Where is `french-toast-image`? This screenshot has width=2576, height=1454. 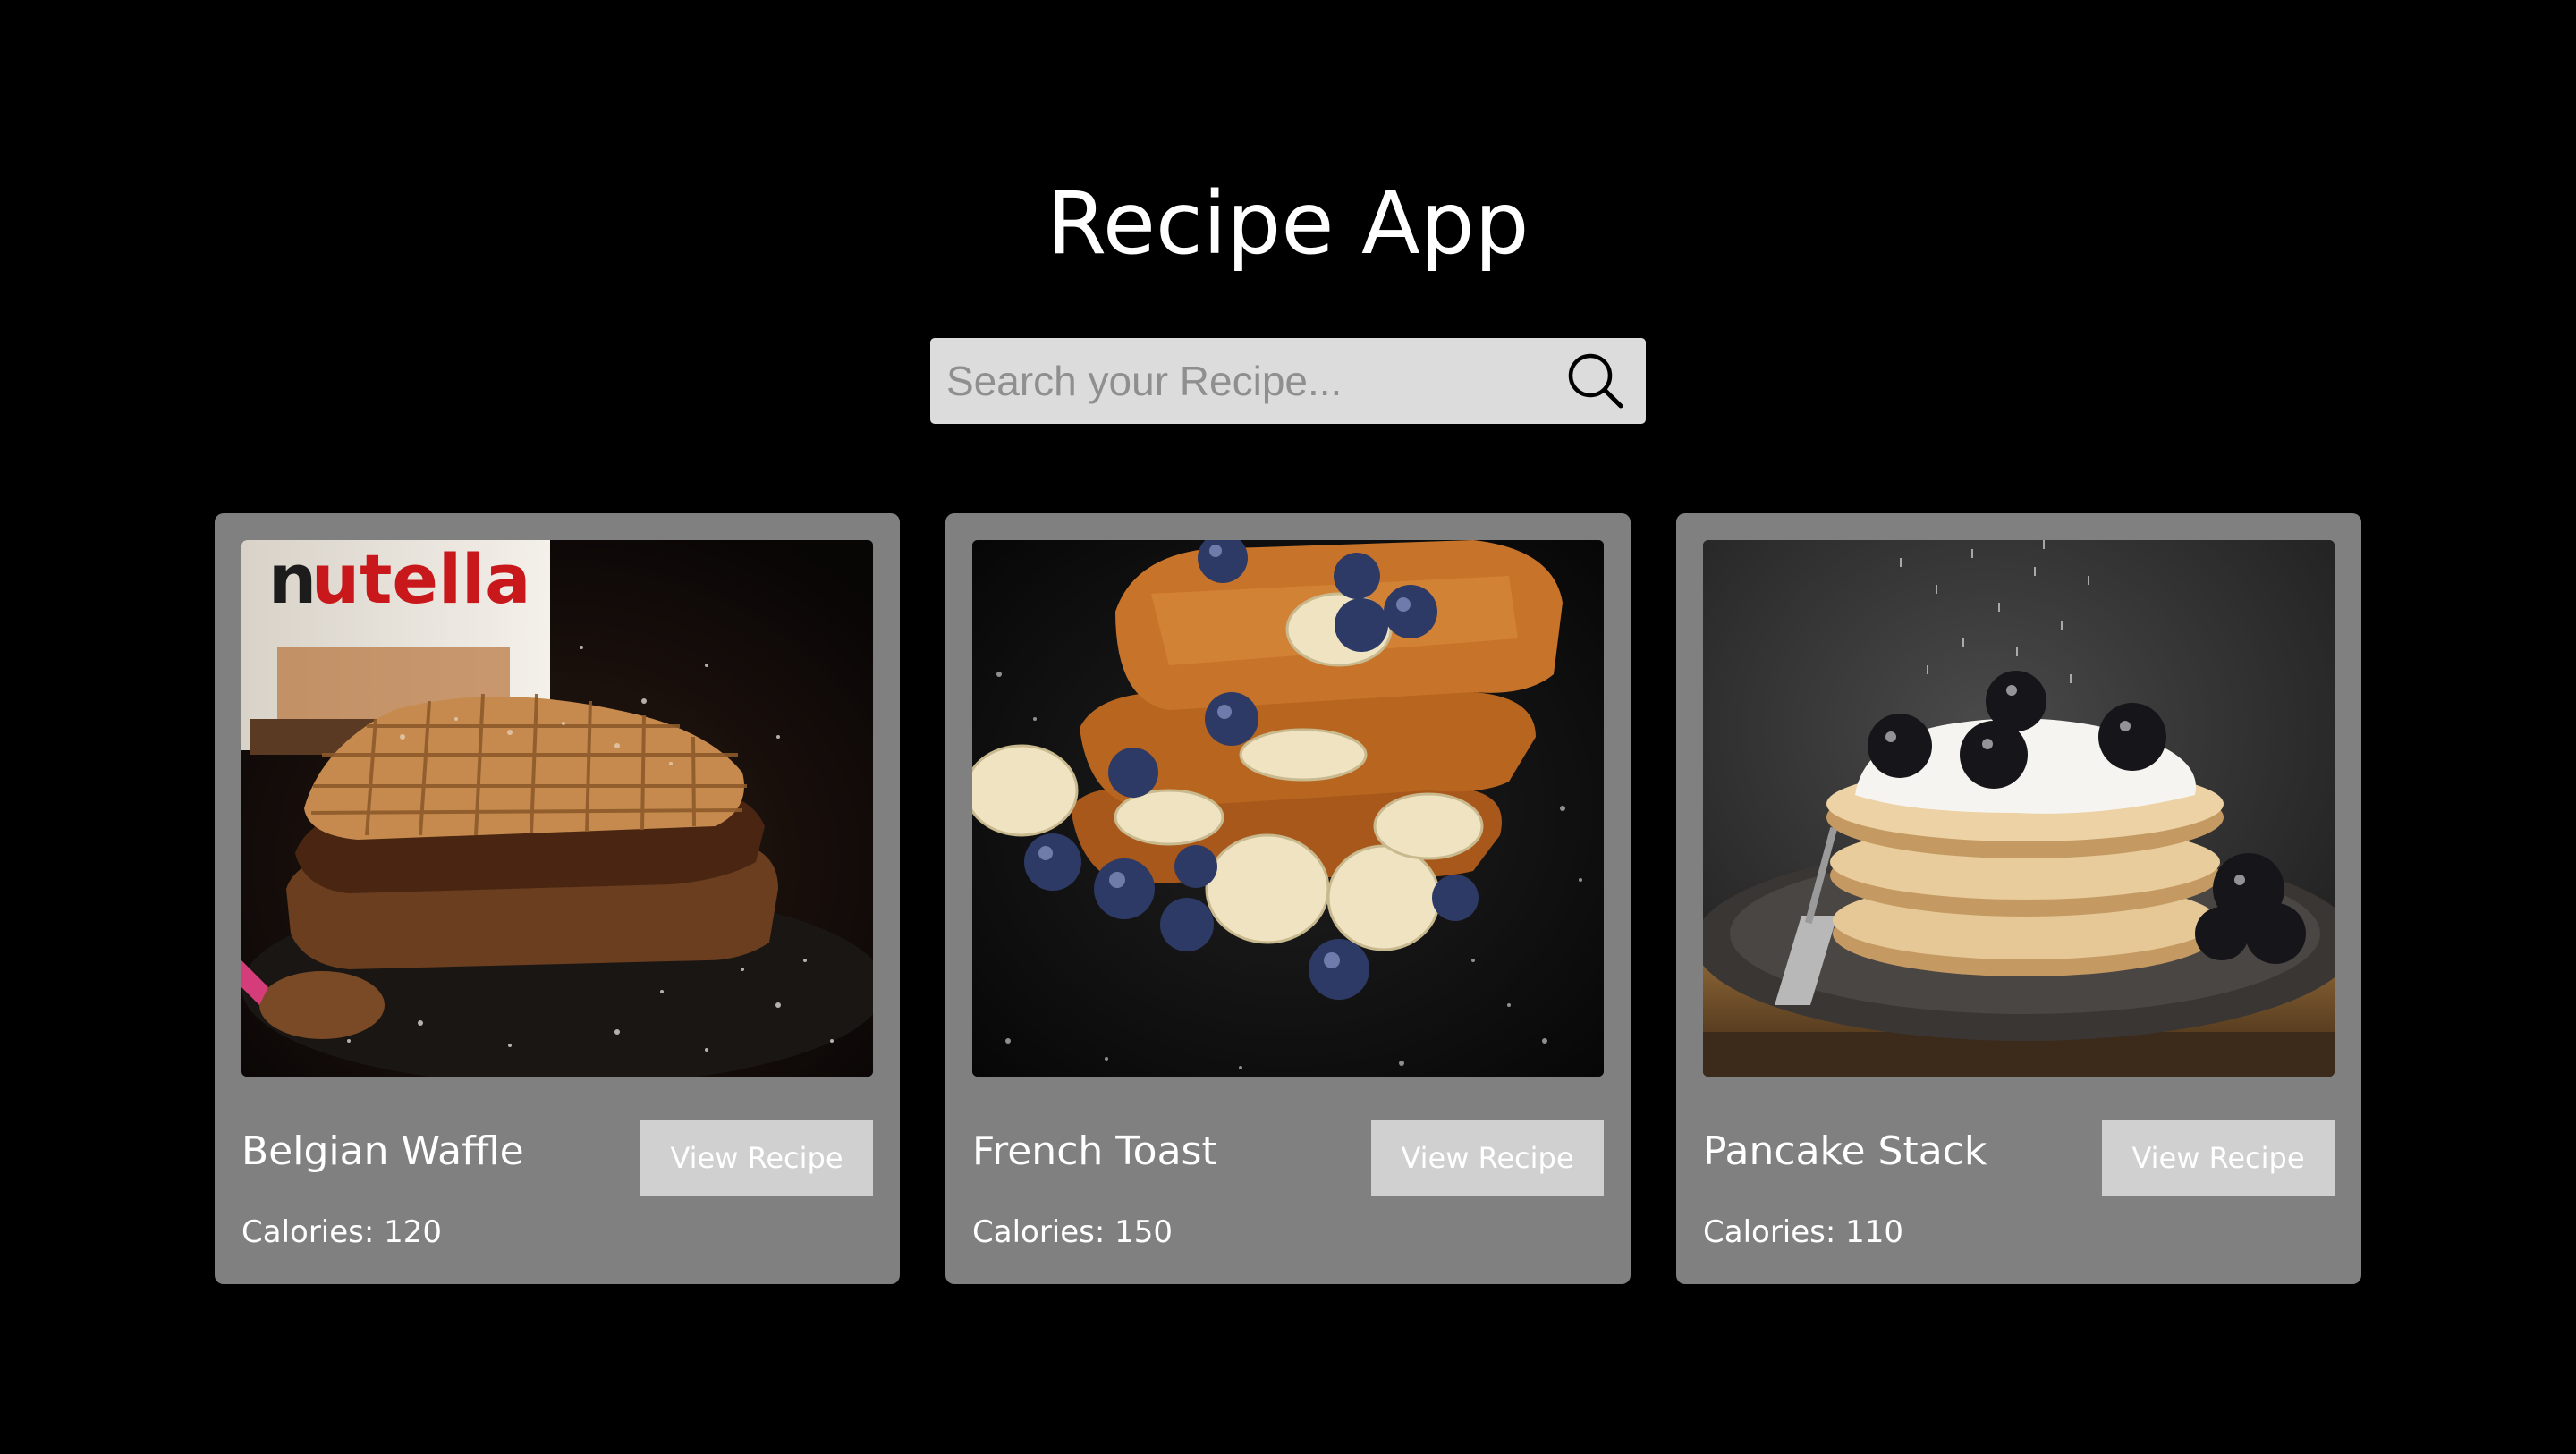 french-toast-image is located at coordinates (1288, 808).